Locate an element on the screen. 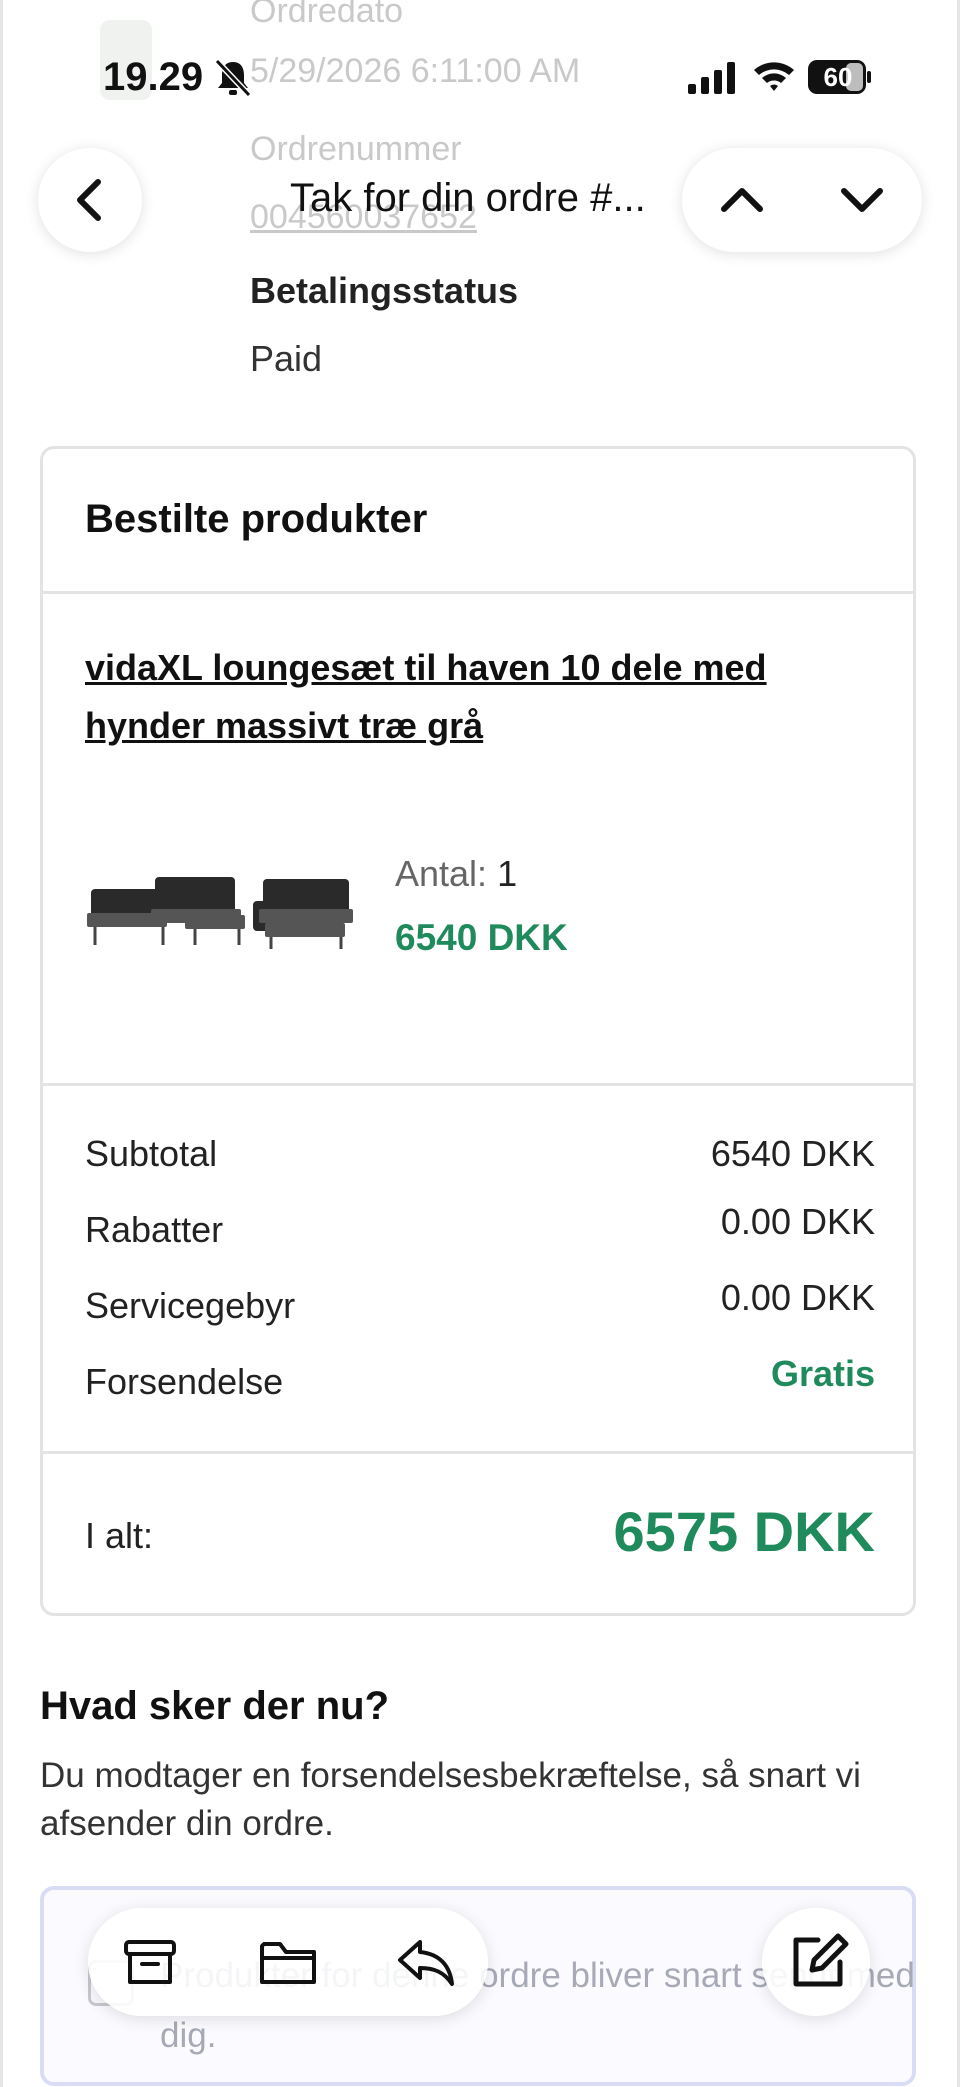  summary-label-shipping: Forsendelse is located at coordinates (184, 1381).